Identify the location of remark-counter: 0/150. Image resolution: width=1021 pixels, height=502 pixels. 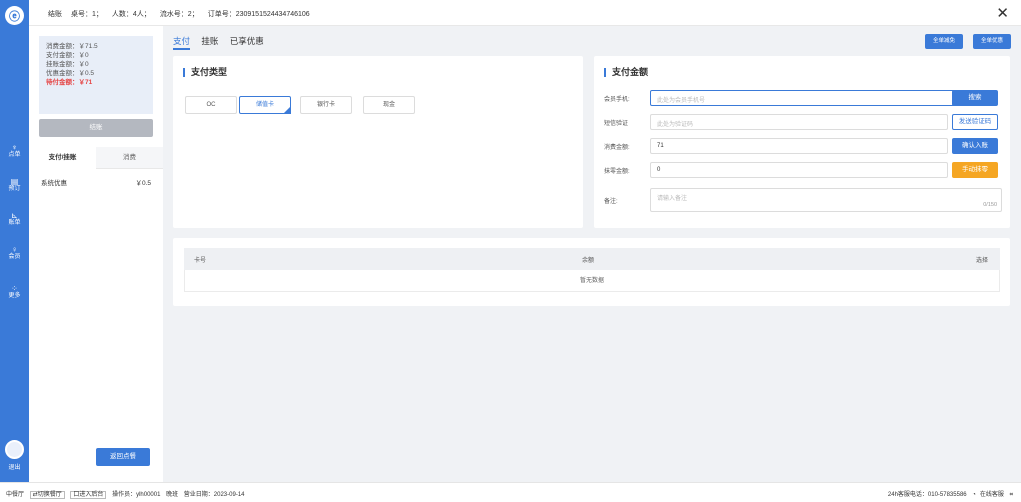
(990, 205).